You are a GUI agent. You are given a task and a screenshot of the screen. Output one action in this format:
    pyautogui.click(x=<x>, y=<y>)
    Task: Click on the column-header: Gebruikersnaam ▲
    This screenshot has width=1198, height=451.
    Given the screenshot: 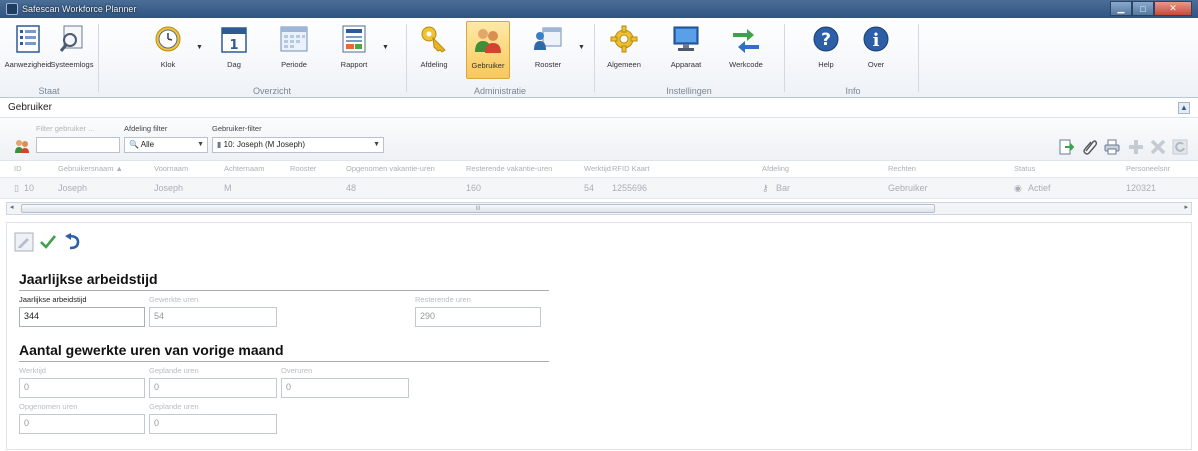 What is the action you would take?
    pyautogui.click(x=90, y=168)
    